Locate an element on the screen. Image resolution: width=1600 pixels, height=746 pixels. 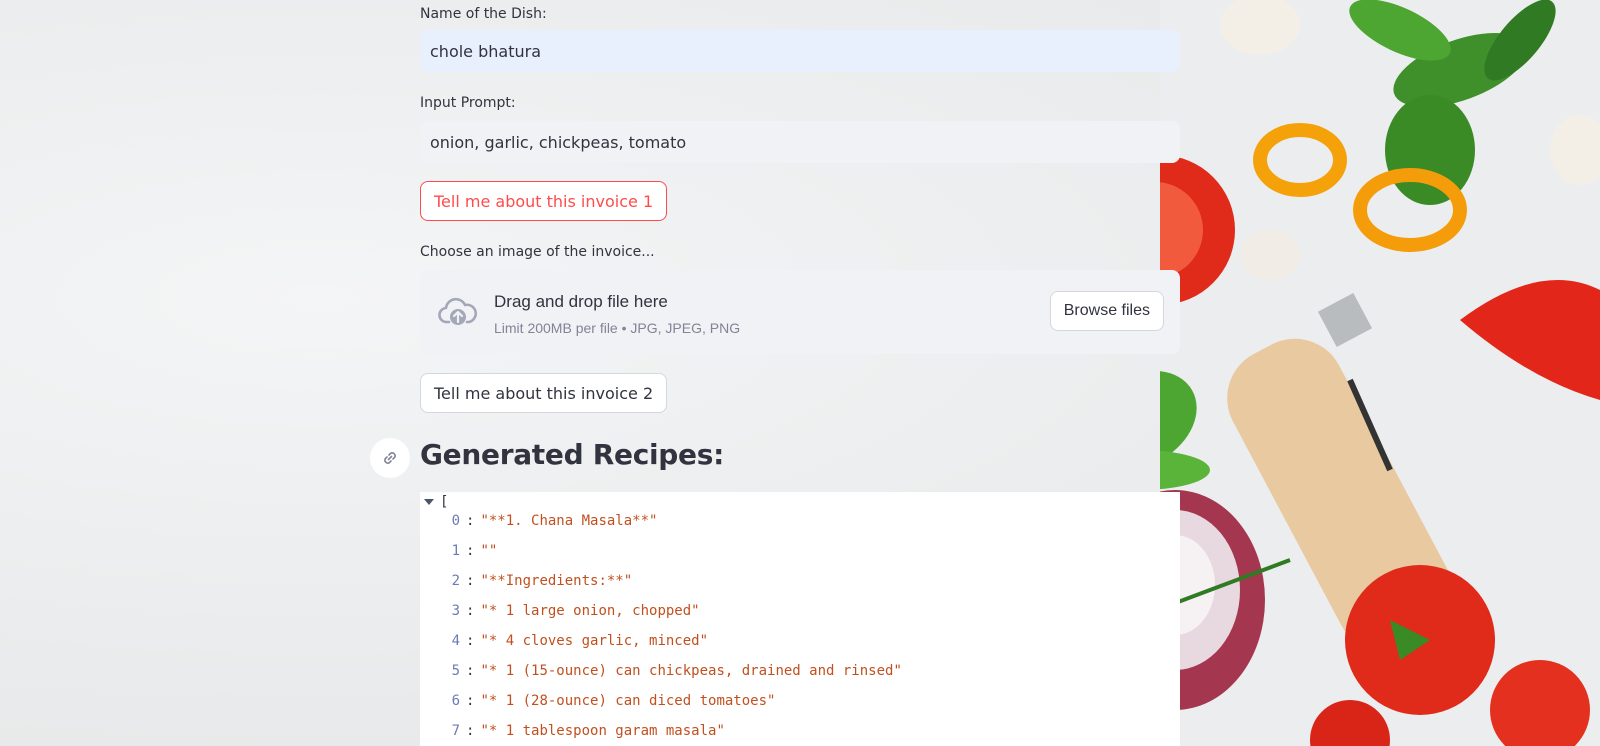
dish-label: Name of the Dish: is located at coordinates (483, 14).